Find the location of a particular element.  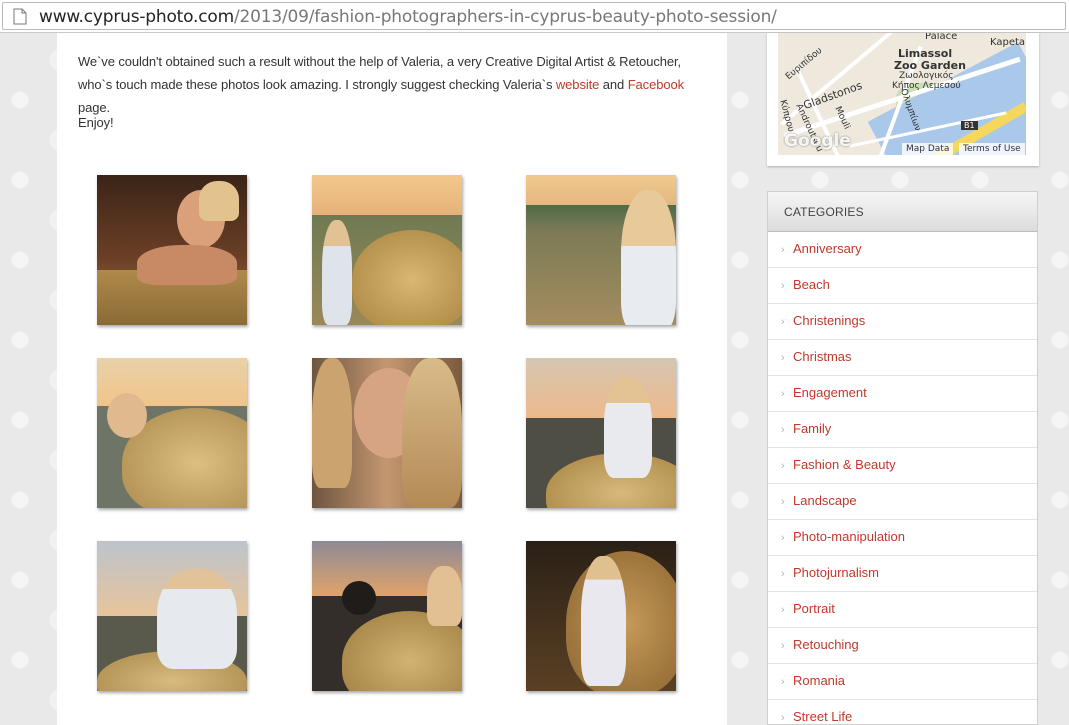

category-item: › Family is located at coordinates (902, 430).